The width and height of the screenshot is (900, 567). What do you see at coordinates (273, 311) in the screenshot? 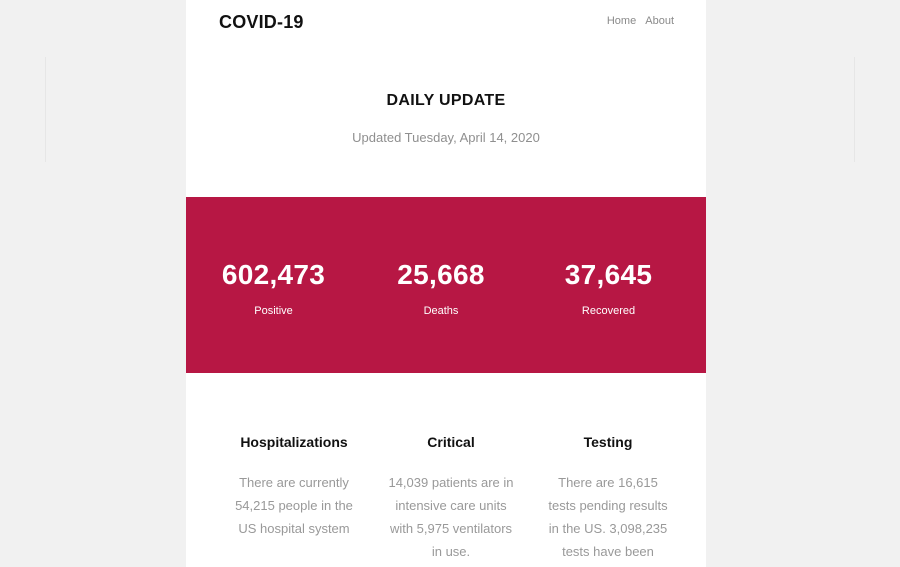
I see `stat-label: Positive` at bounding box center [273, 311].